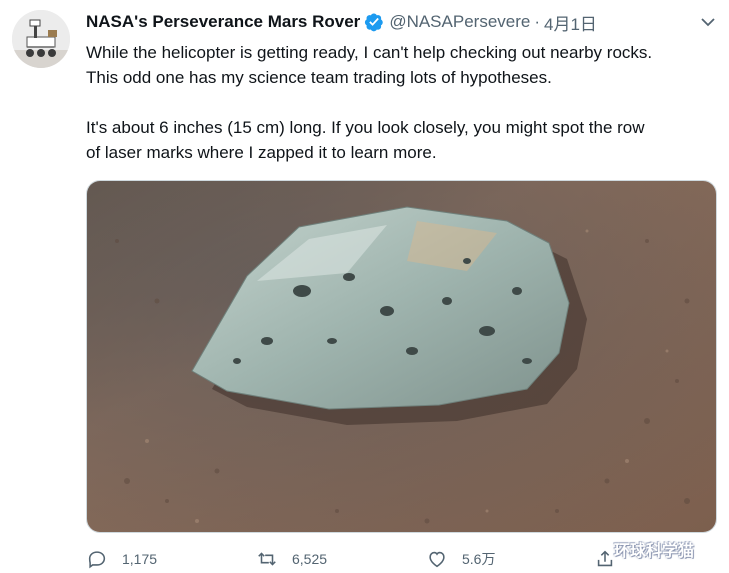  I want to click on reply-icon, so click(97, 560).